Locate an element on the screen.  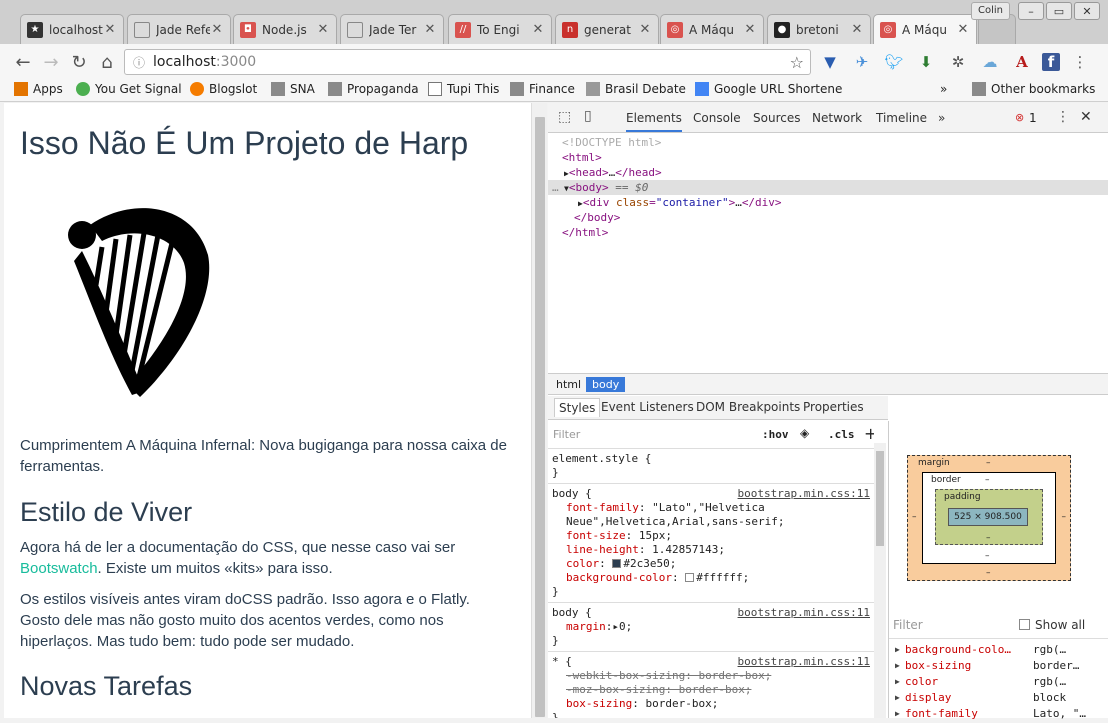
home-icon: ⌂ is located at coordinates (107, 62).